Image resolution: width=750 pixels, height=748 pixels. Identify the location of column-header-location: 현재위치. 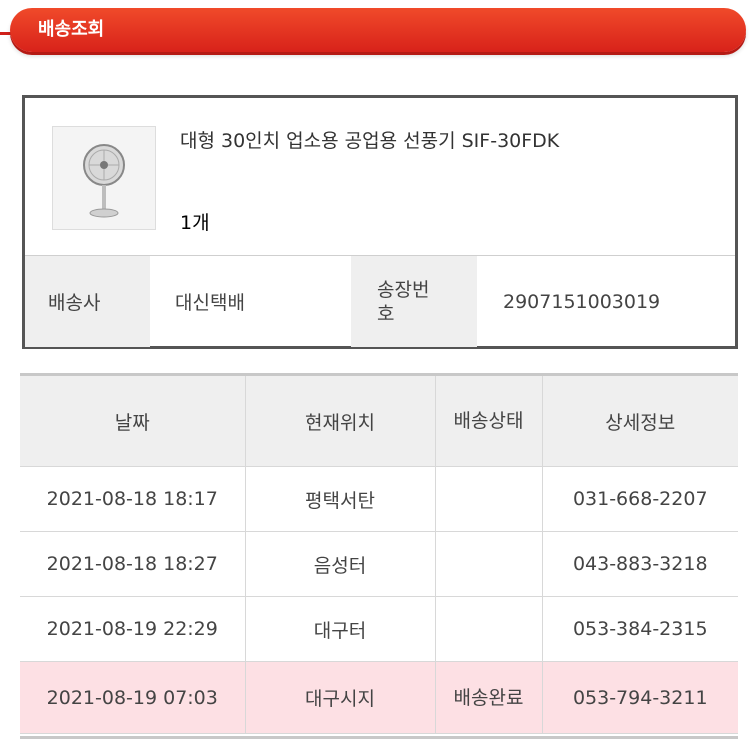
(340, 420).